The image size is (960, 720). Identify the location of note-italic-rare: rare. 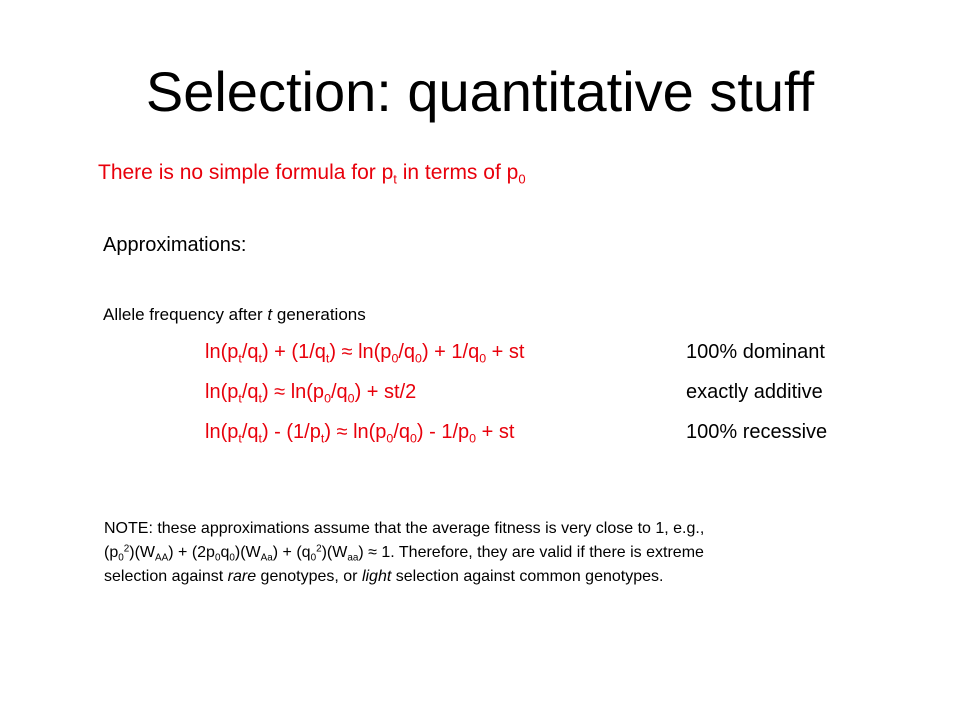
(242, 576).